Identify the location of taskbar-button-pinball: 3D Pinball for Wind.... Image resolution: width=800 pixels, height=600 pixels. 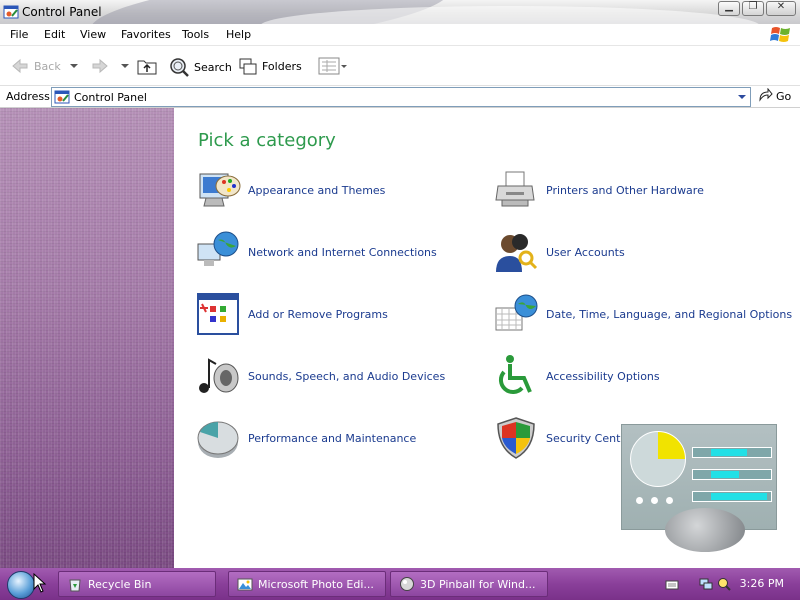
(469, 584).